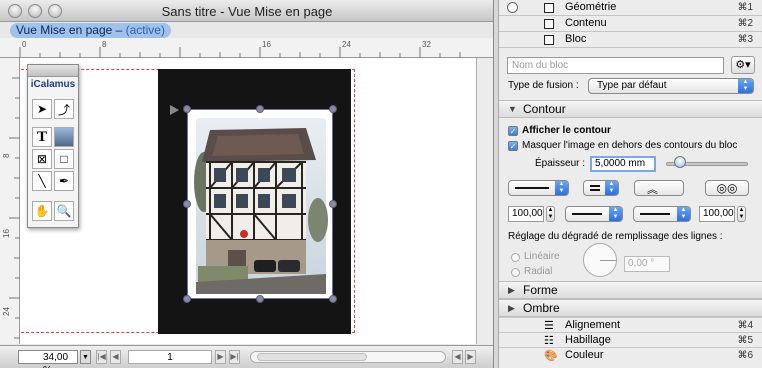 The width and height of the screenshot is (762, 368). I want to click on start-cap-select: ▲ ▼, so click(594, 214).